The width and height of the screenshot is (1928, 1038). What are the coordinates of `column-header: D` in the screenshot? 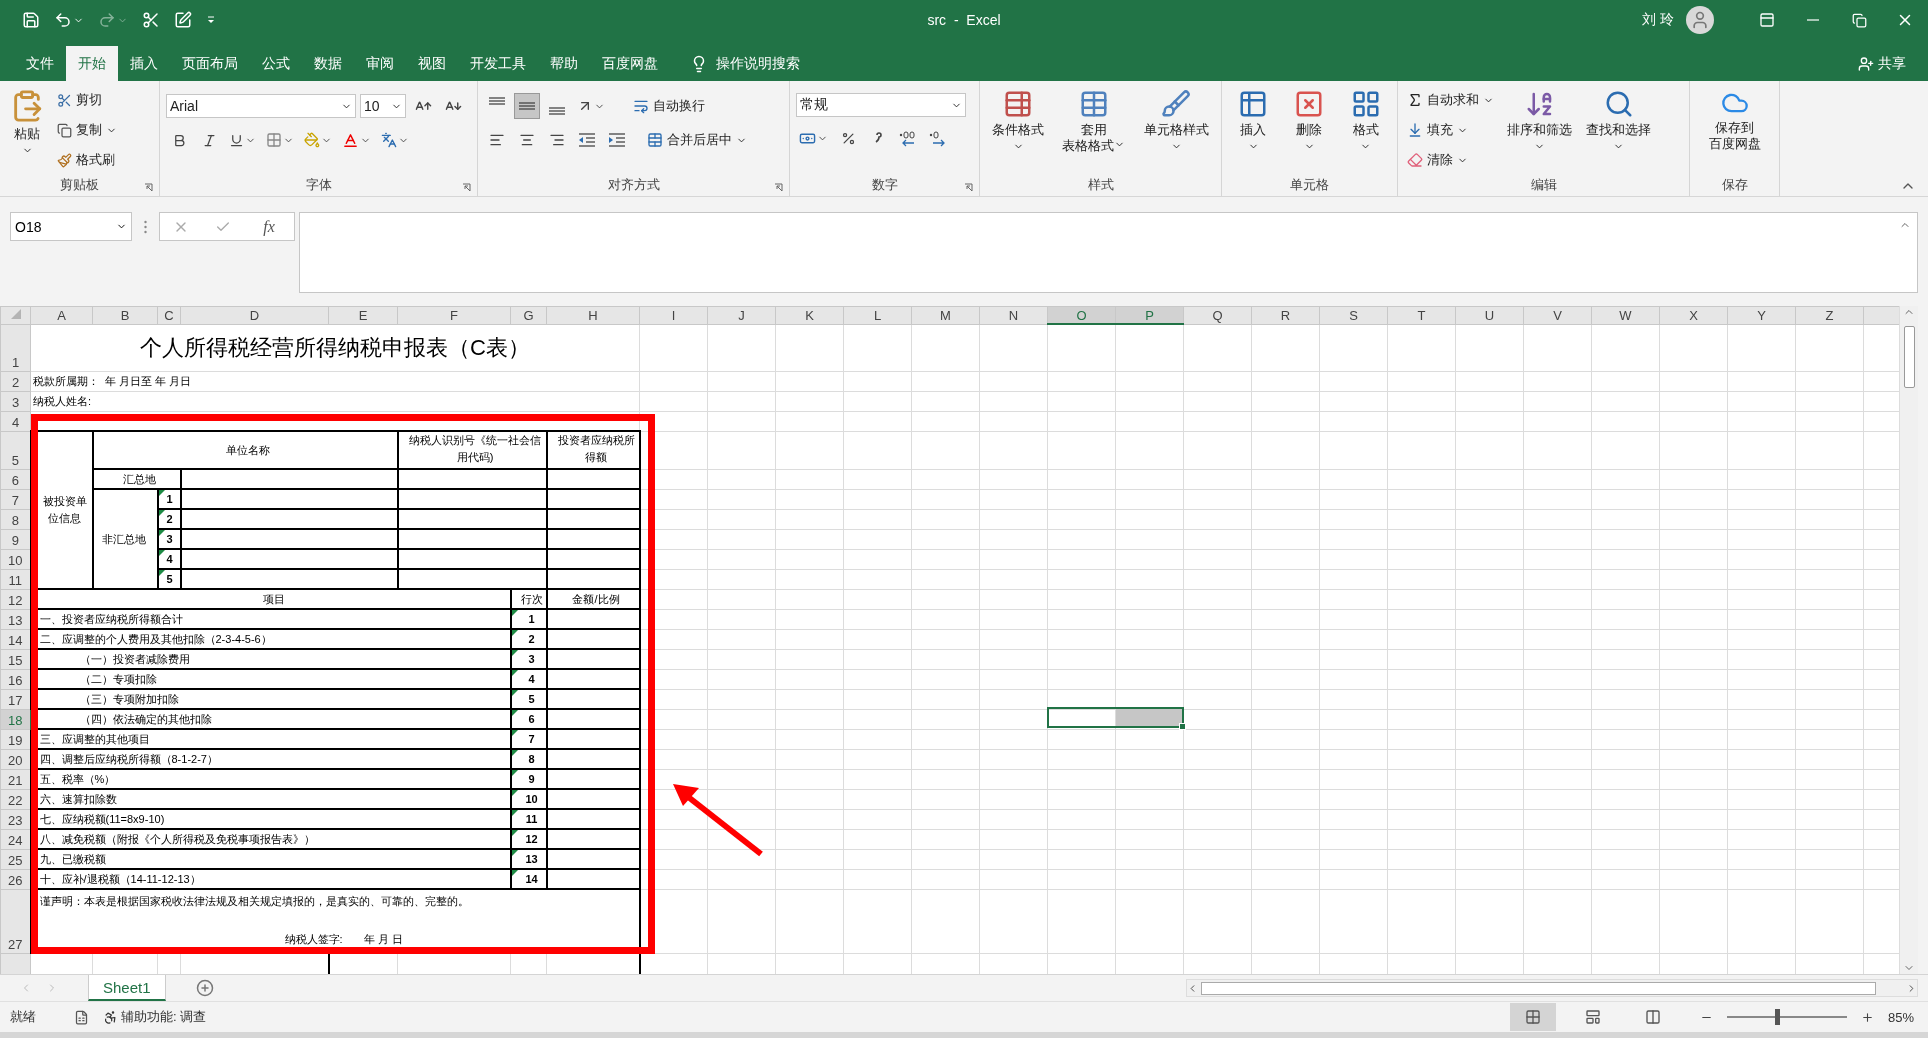 It's located at (254, 315).